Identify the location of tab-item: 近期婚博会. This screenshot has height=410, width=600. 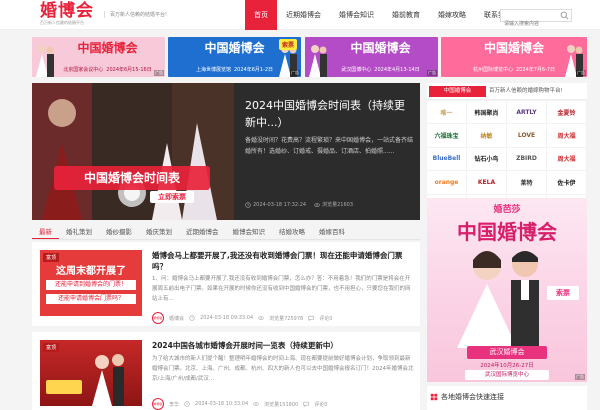
(202, 231).